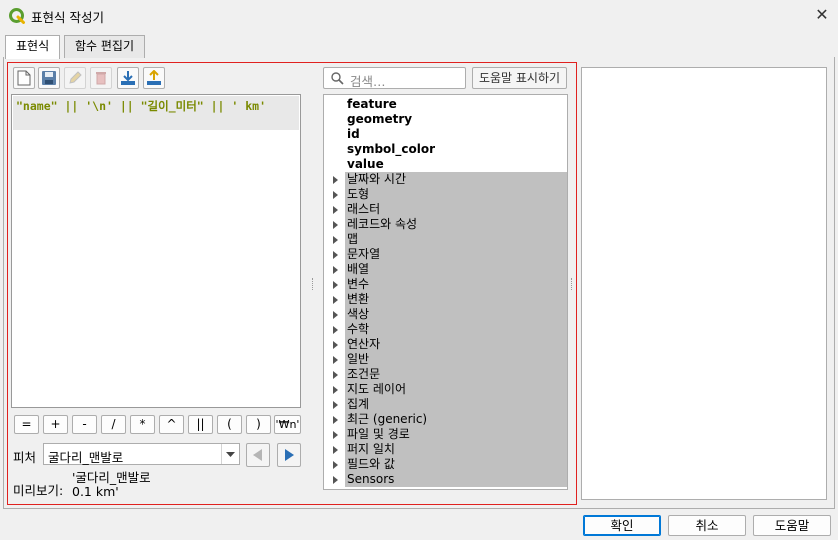 This screenshot has height=540, width=838. Describe the element at coordinates (445, 104) in the screenshot. I see `tree-field-feature: feature` at that location.